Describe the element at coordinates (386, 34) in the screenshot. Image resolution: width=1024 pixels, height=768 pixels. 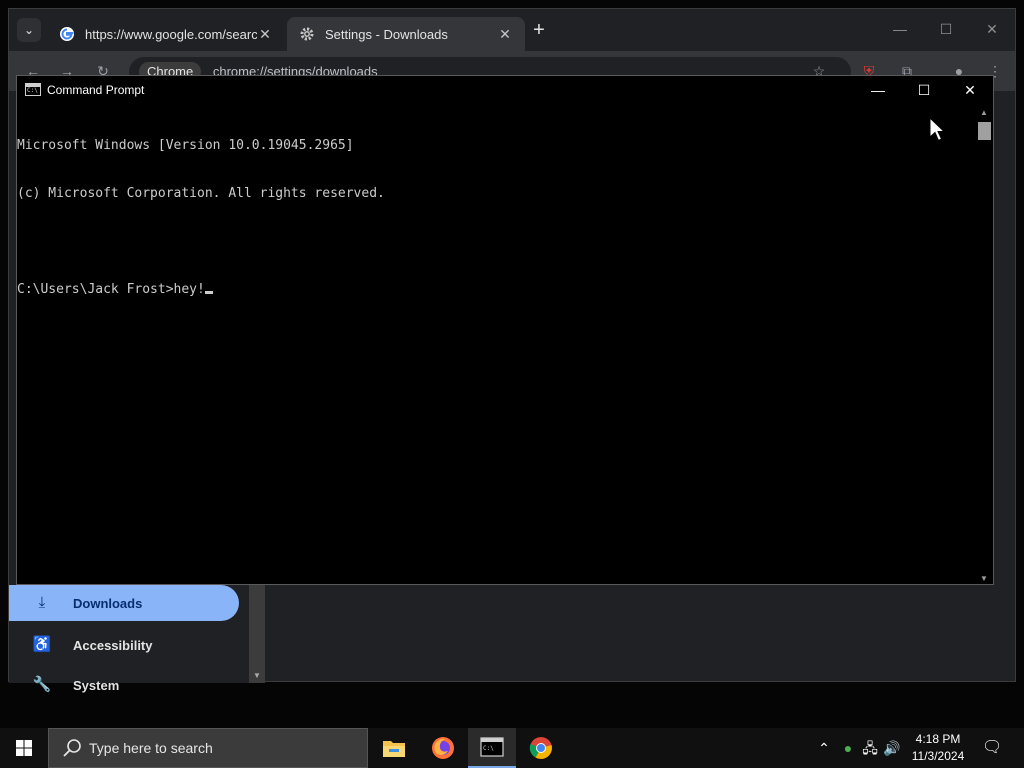
I see `tab-title: Settings - Downloads` at that location.